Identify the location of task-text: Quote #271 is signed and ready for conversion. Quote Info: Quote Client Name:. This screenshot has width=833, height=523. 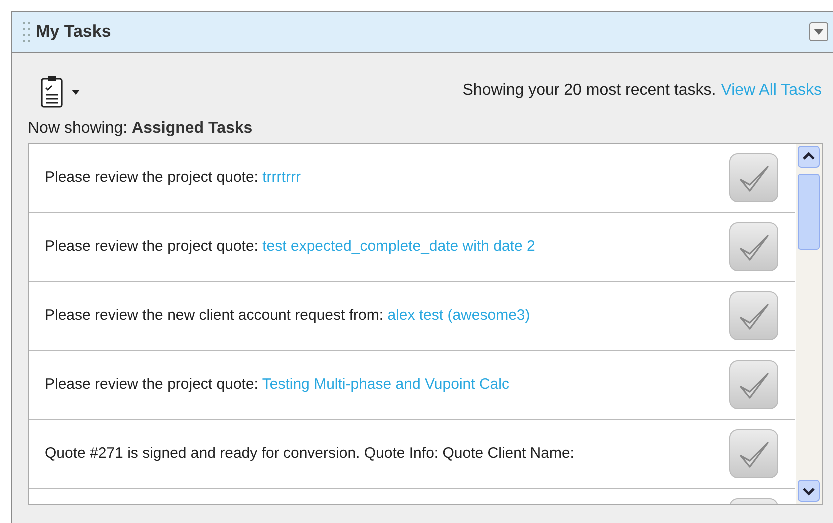
(309, 453).